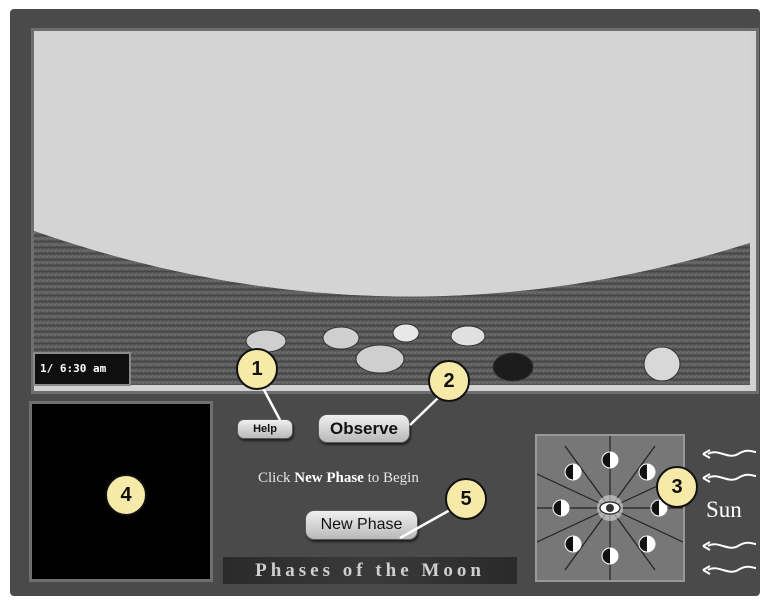  Describe the element at coordinates (364, 428) in the screenshot. I see `observe-button: Observe` at that location.